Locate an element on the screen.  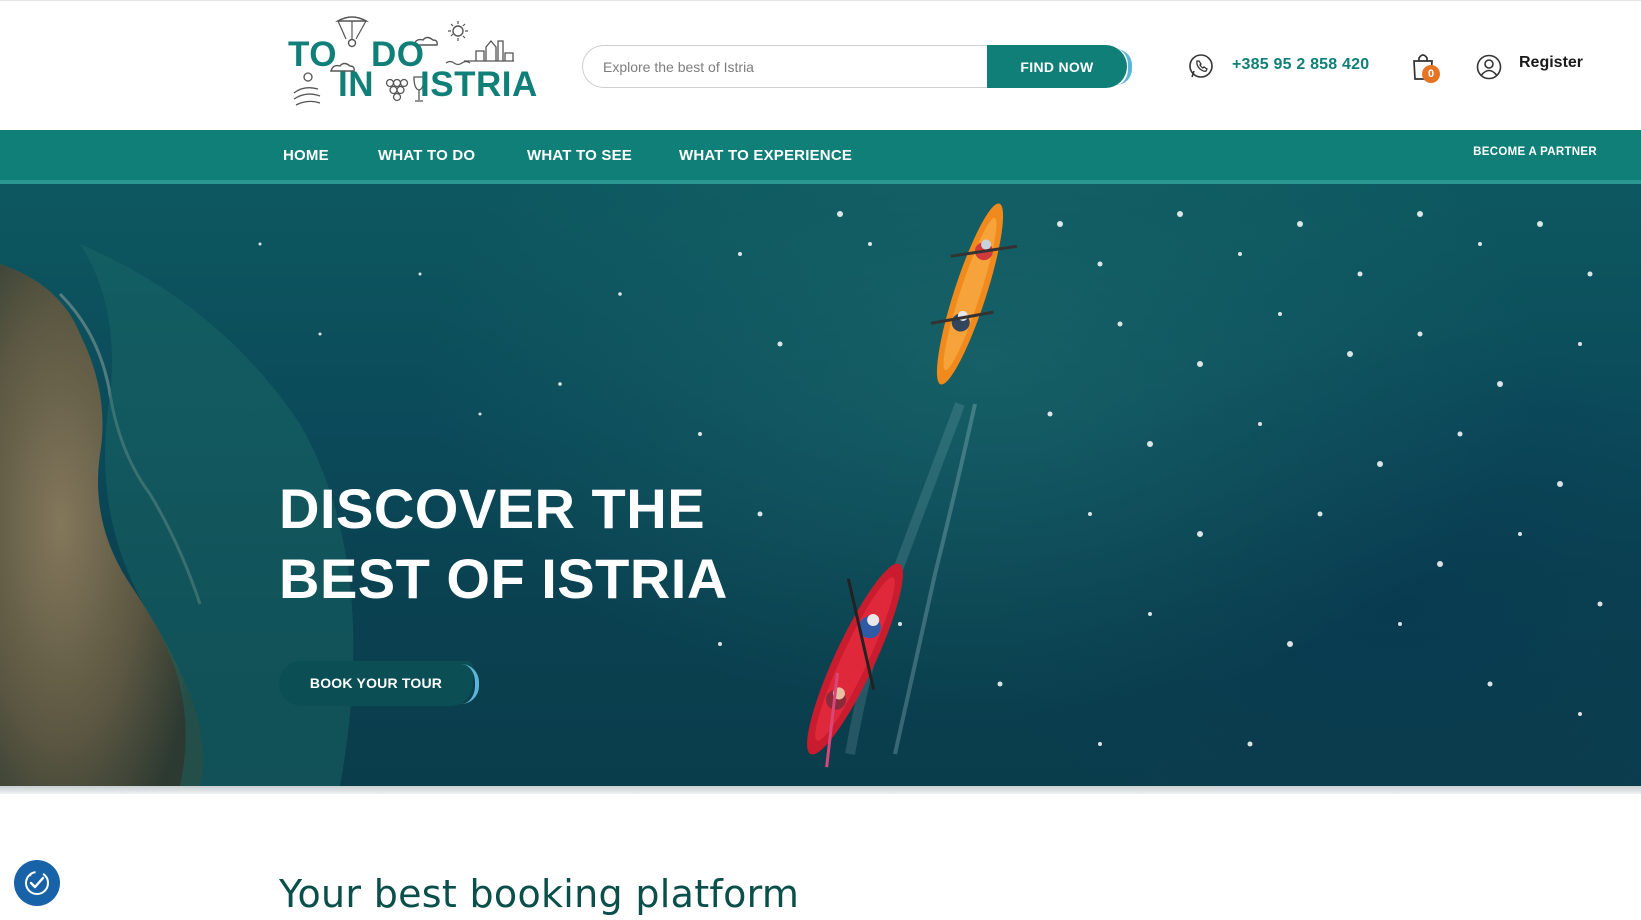
section-title: Your best booking platform is located at coordinates (539, 894).